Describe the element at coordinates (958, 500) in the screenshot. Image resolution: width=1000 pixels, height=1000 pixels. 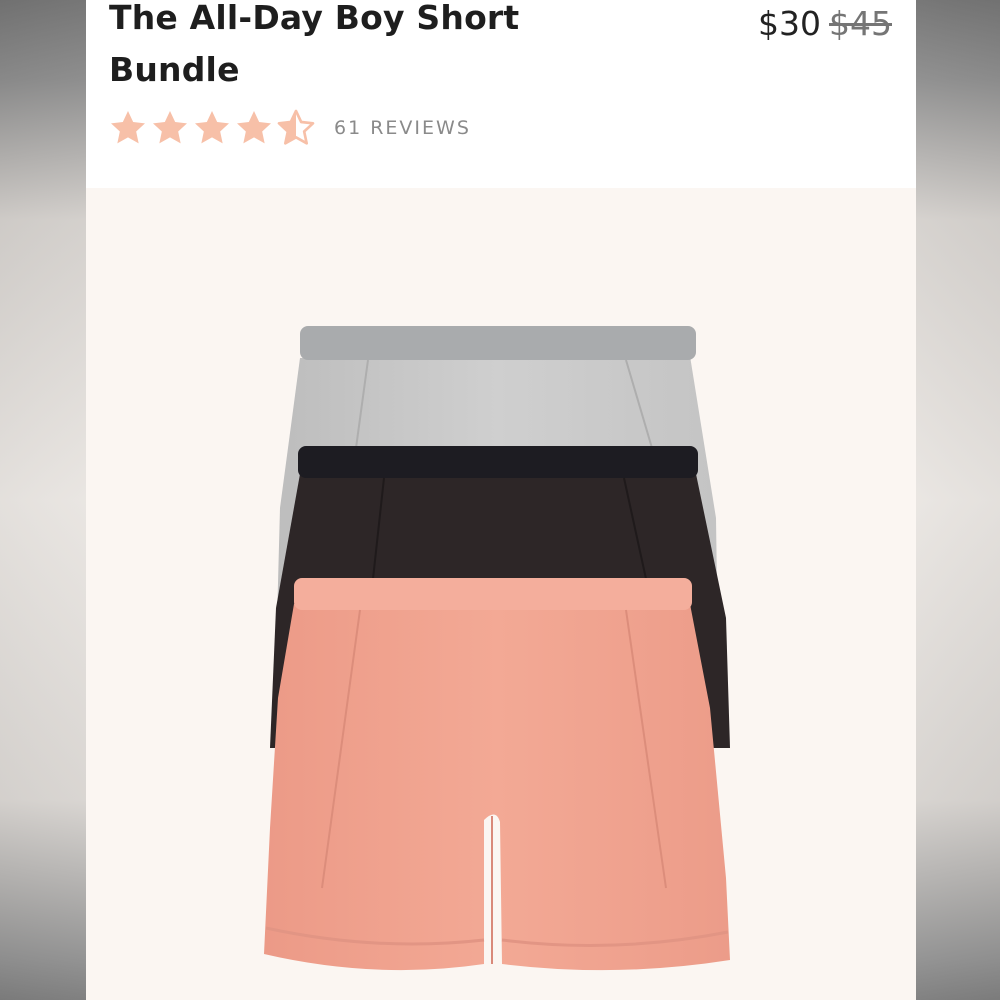
I see `right-blurred-border` at that location.